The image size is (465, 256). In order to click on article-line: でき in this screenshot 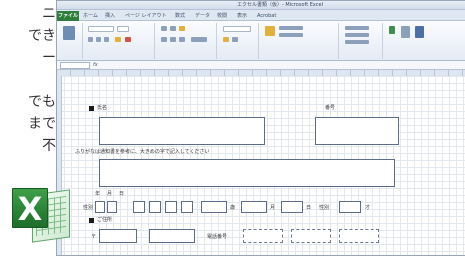, I will do `click(42, 36)`.